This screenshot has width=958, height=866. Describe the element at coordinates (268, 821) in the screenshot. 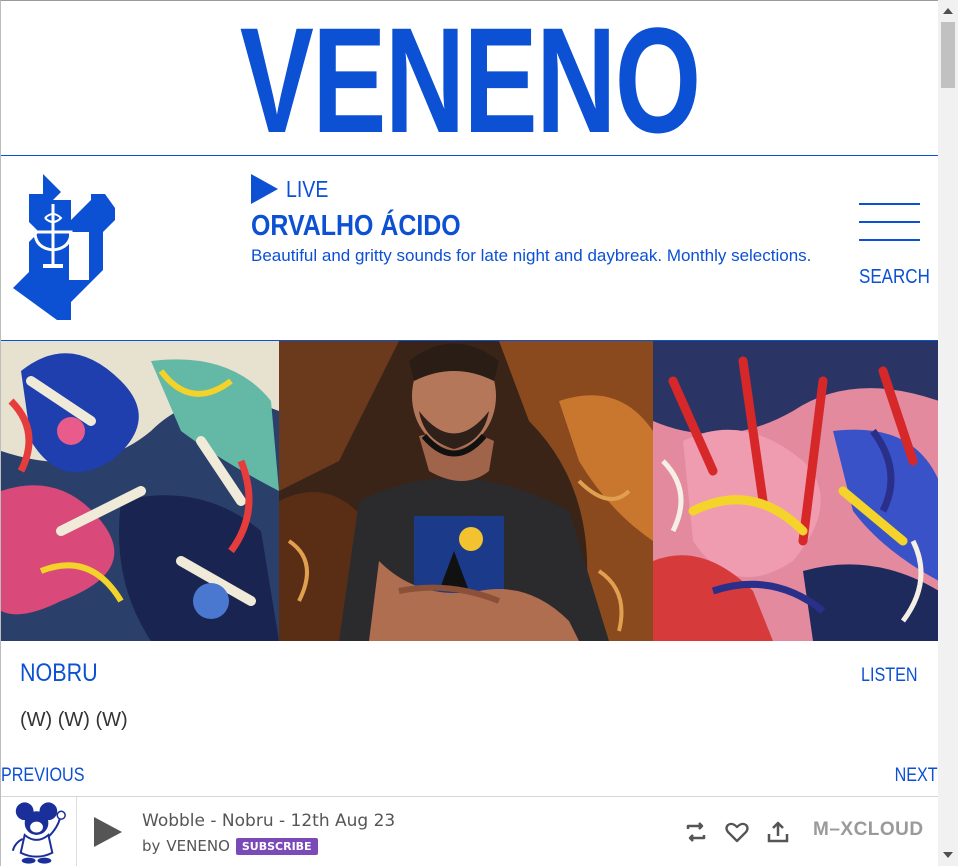

I see `track-title: Wobble - Nobru - 12th Aug 23` at that location.